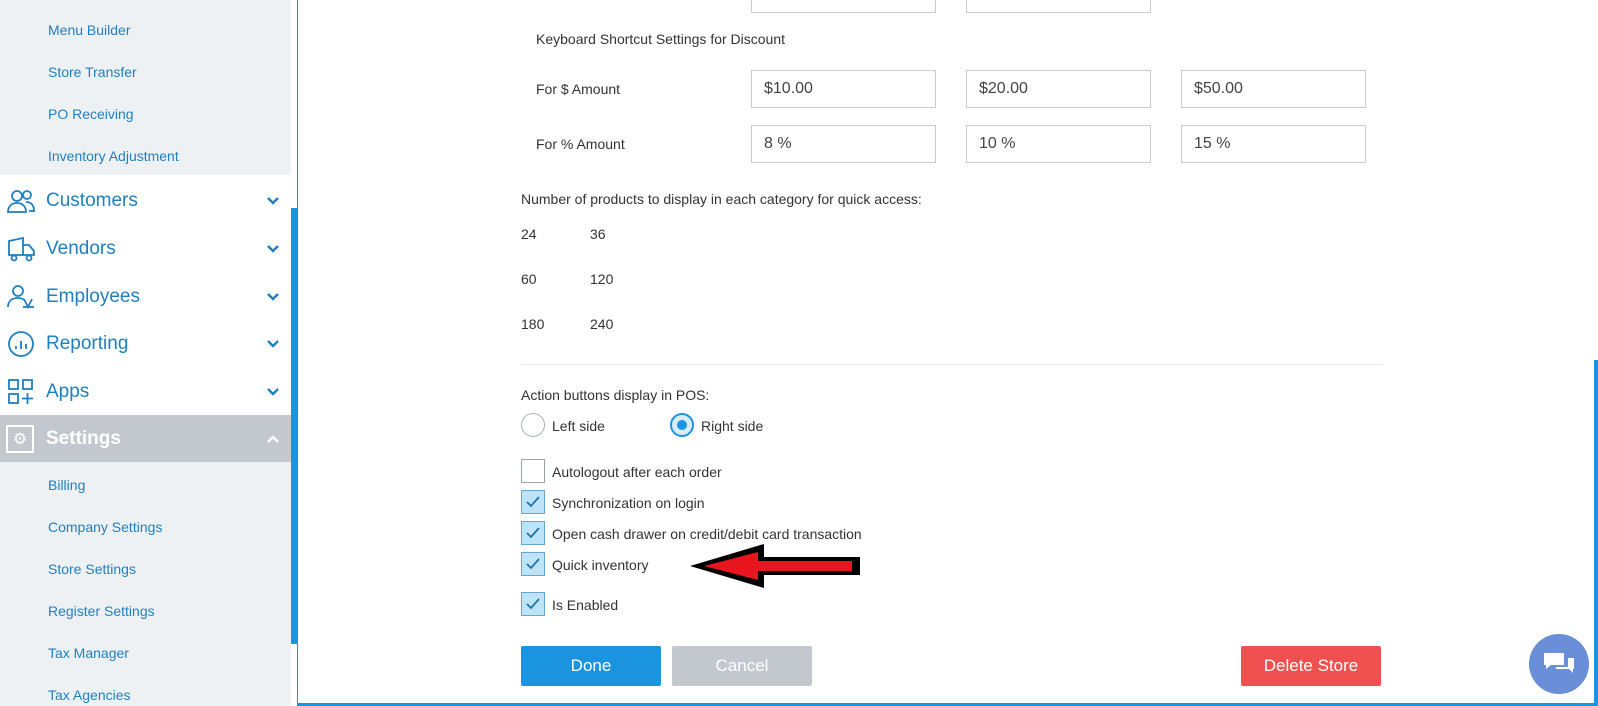 The height and width of the screenshot is (706, 1598). Describe the element at coordinates (1058, 89) in the screenshot. I see `amount-shortcut-2-input` at that location.